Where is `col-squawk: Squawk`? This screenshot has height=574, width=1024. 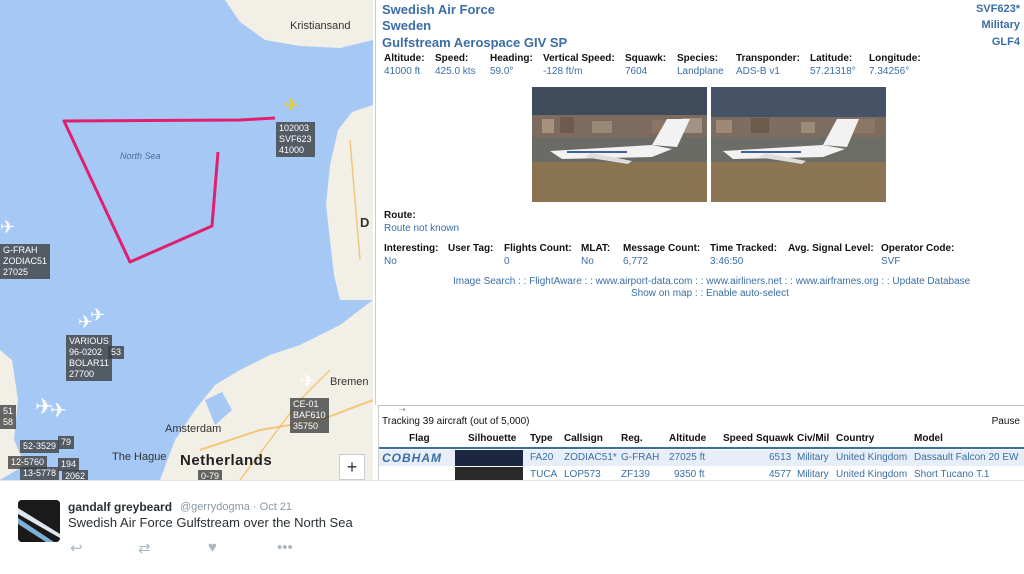 col-squawk: Squawk is located at coordinates (775, 438).